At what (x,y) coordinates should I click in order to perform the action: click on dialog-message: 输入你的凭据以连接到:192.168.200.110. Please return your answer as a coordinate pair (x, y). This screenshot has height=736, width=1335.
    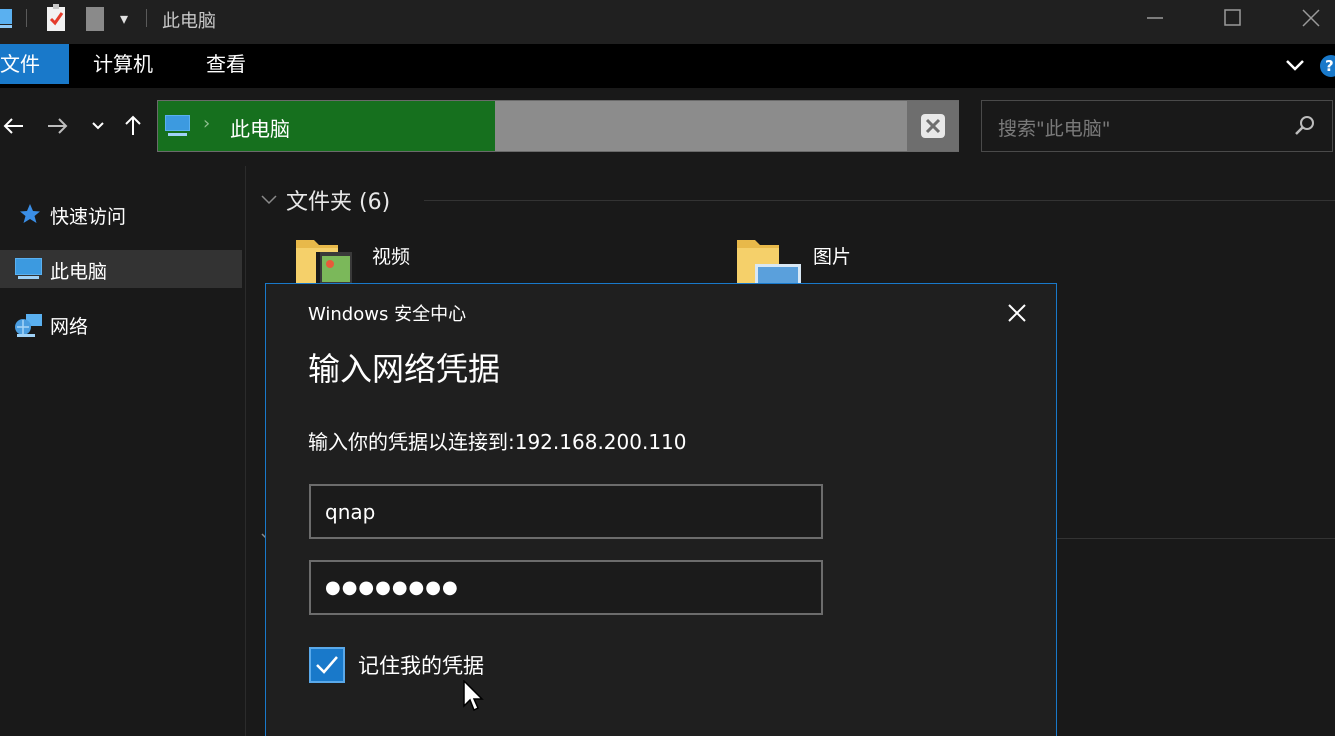
    Looking at the image, I should click on (497, 442).